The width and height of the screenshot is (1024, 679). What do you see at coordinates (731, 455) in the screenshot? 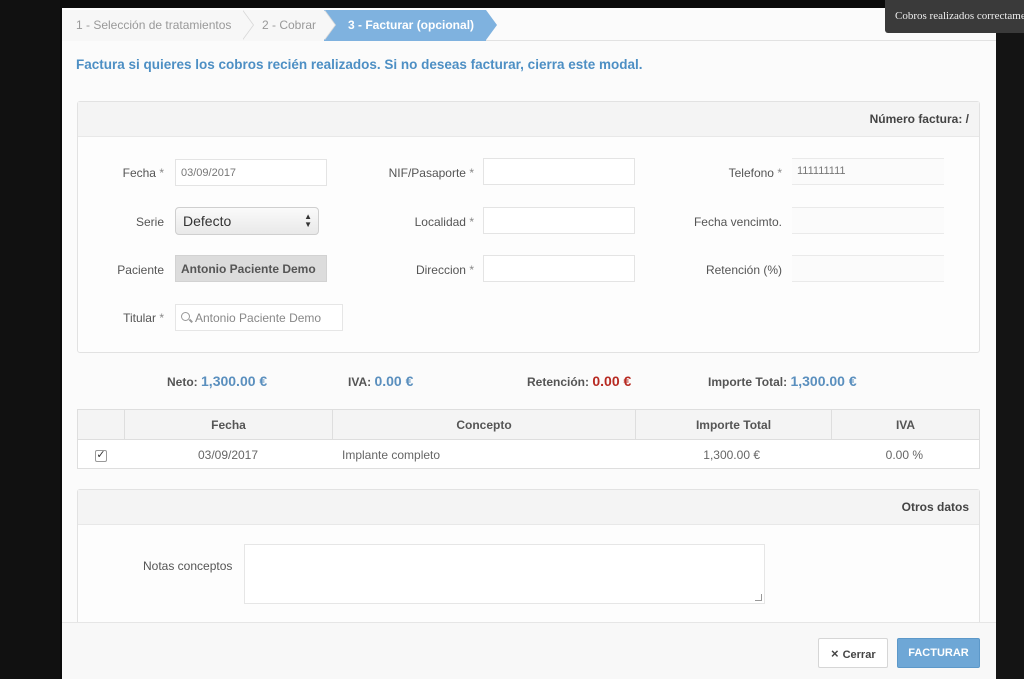
I see `table-cell-importe: 1,300.00 €` at bounding box center [731, 455].